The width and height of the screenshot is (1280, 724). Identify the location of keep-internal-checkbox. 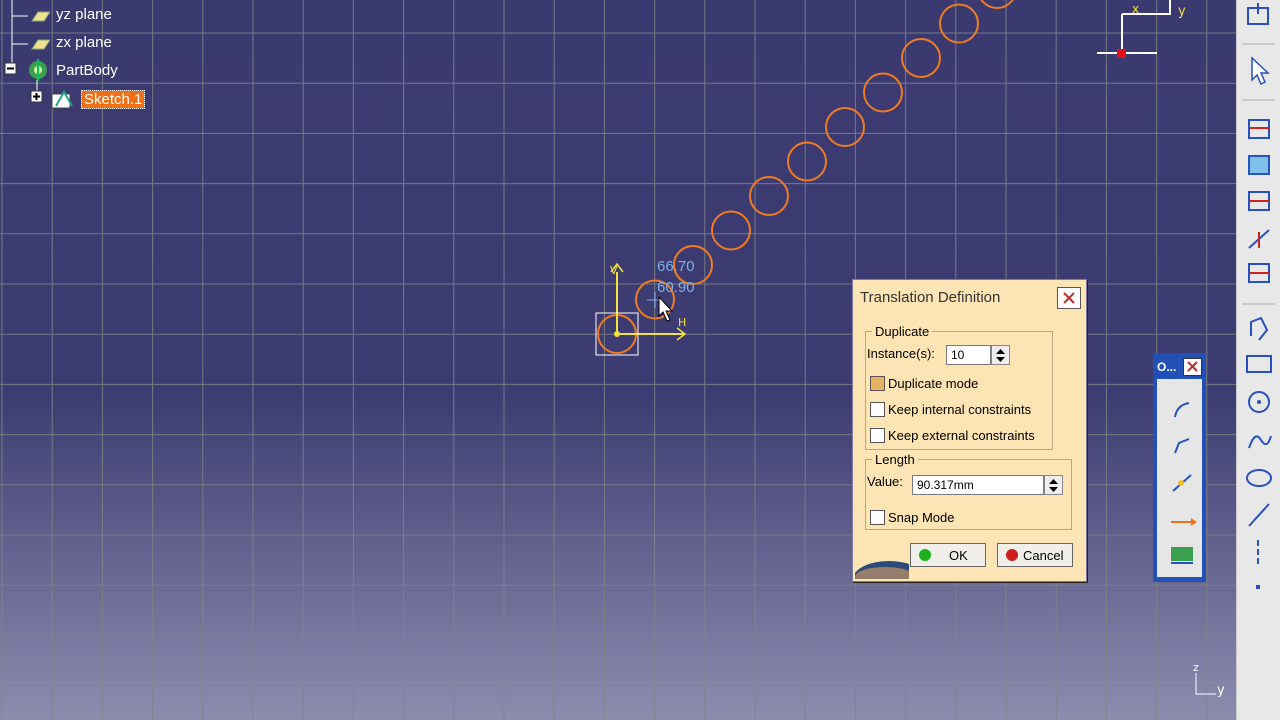
(877, 409).